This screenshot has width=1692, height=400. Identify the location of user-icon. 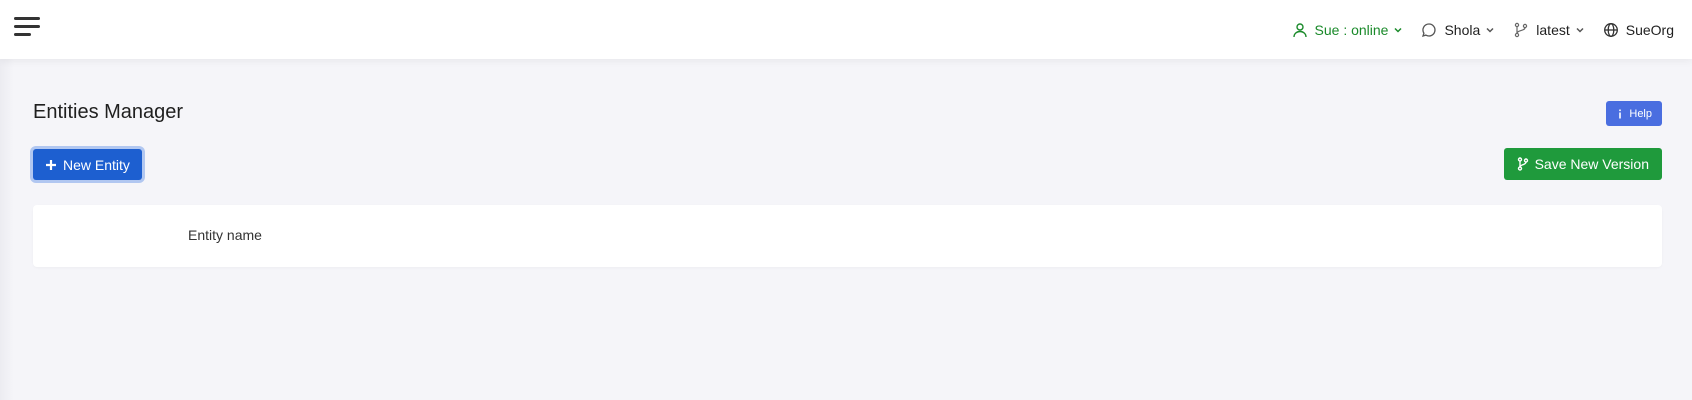
(1299, 29).